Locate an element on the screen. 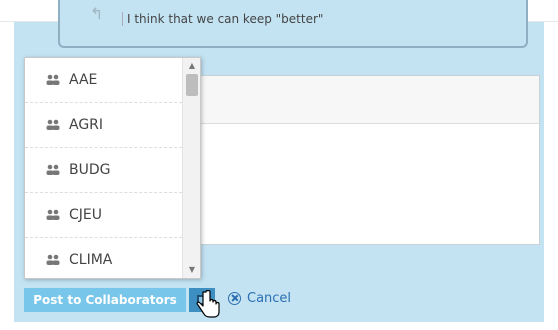 The width and height of the screenshot is (558, 330). cancel-circle-icon is located at coordinates (234, 298).